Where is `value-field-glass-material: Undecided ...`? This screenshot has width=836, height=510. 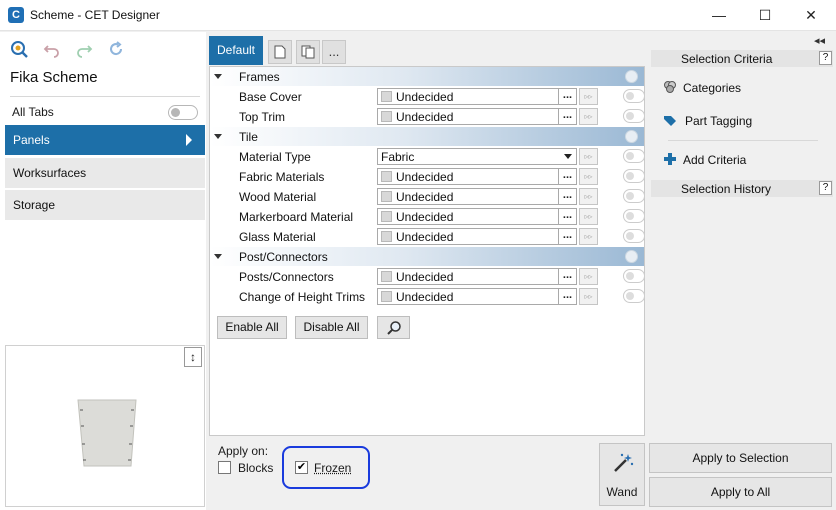
value-field-glass-material: Undecided ... is located at coordinates (477, 236).